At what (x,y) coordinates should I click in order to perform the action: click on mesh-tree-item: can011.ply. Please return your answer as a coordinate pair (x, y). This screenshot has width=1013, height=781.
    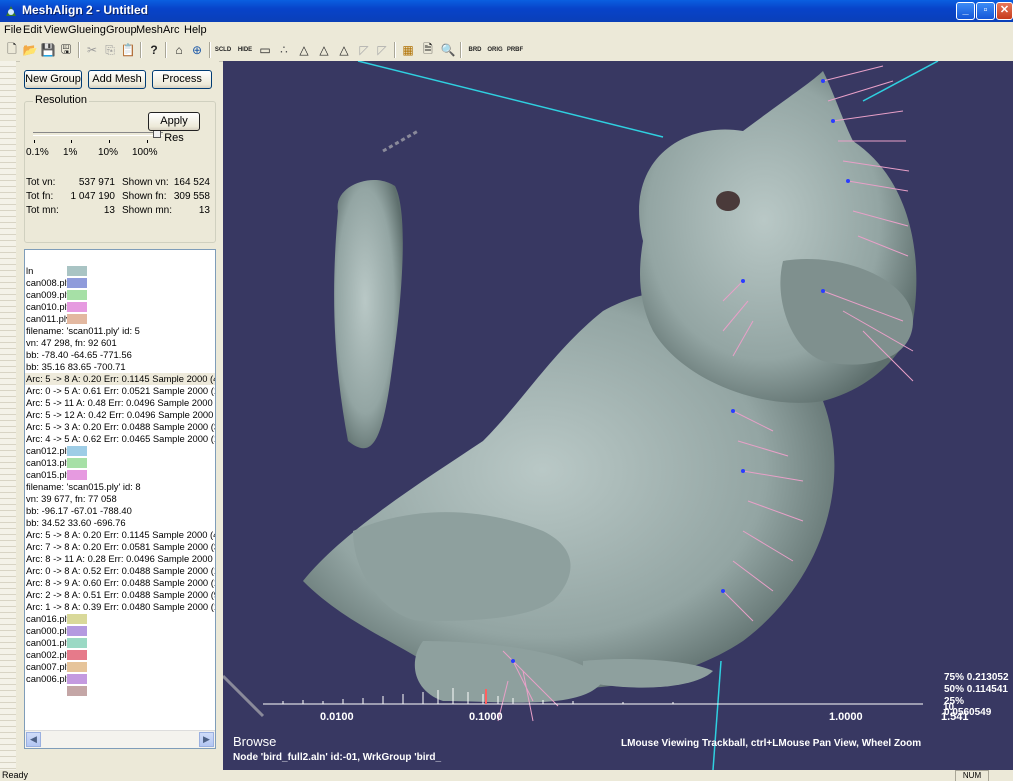
    Looking at the image, I should click on (120, 319).